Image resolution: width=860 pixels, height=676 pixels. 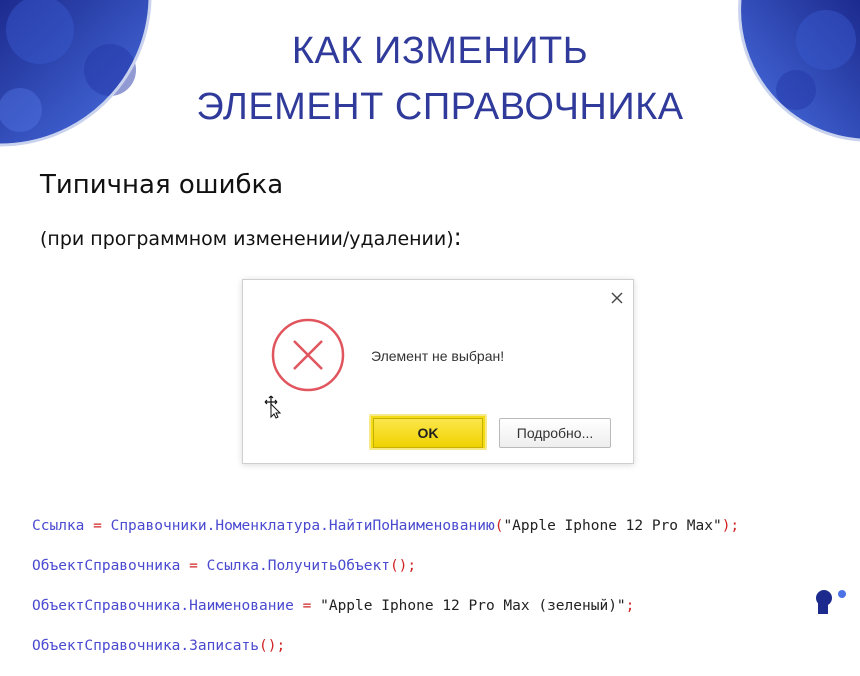 I want to click on code-line-4: ОбъектСправочника.Записать();, so click(x=385, y=646).